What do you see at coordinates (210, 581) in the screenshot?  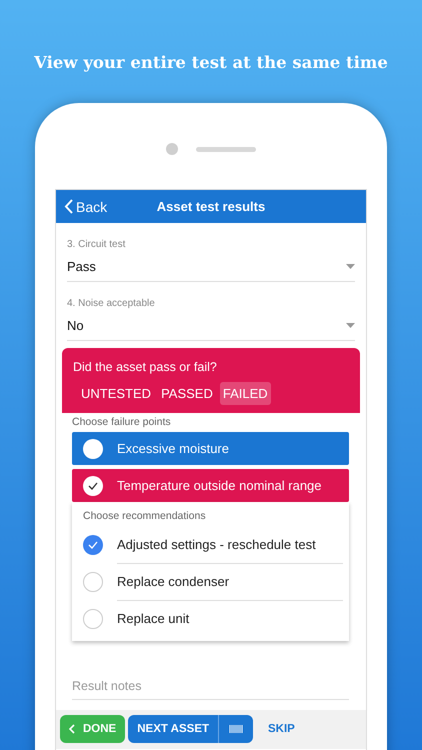 I see `recommendation-option: Replace condenser` at bounding box center [210, 581].